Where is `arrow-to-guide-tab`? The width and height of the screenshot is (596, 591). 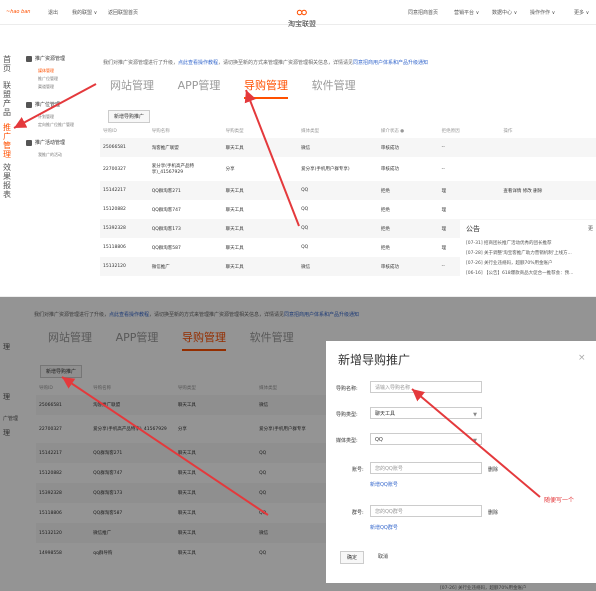
arrow-to-guide-tab is located at coordinates (272, 158).